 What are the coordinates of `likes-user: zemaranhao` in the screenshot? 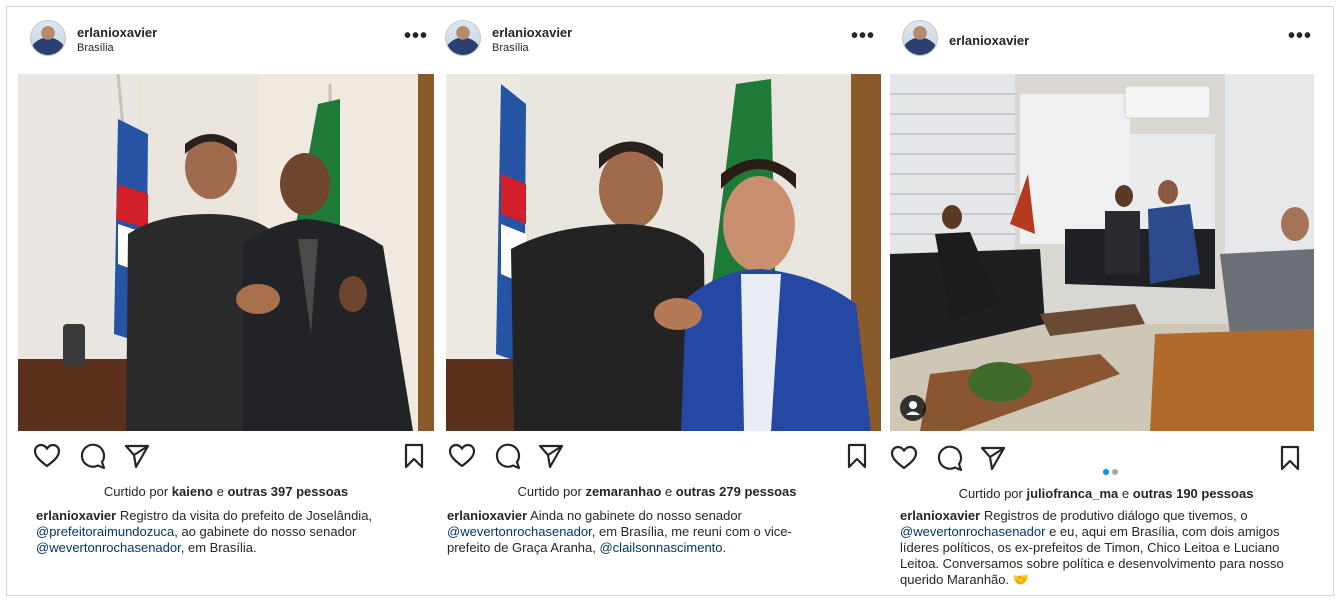 It's located at (623, 491).